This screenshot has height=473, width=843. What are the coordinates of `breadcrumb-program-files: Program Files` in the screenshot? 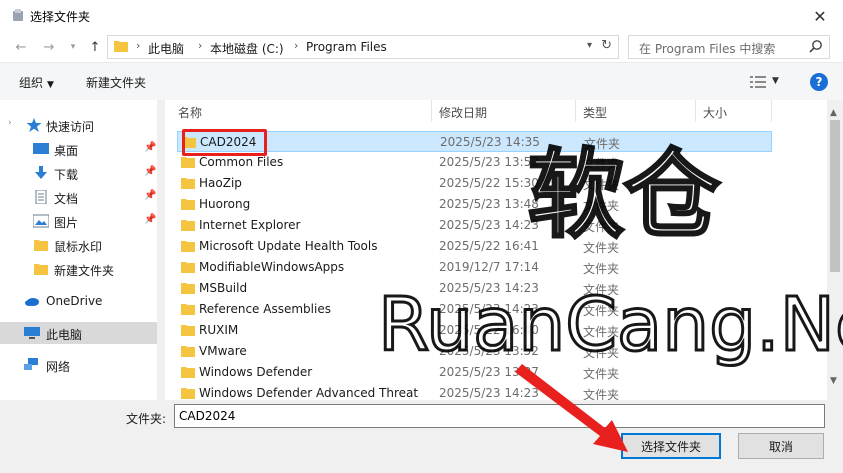 It's located at (346, 47).